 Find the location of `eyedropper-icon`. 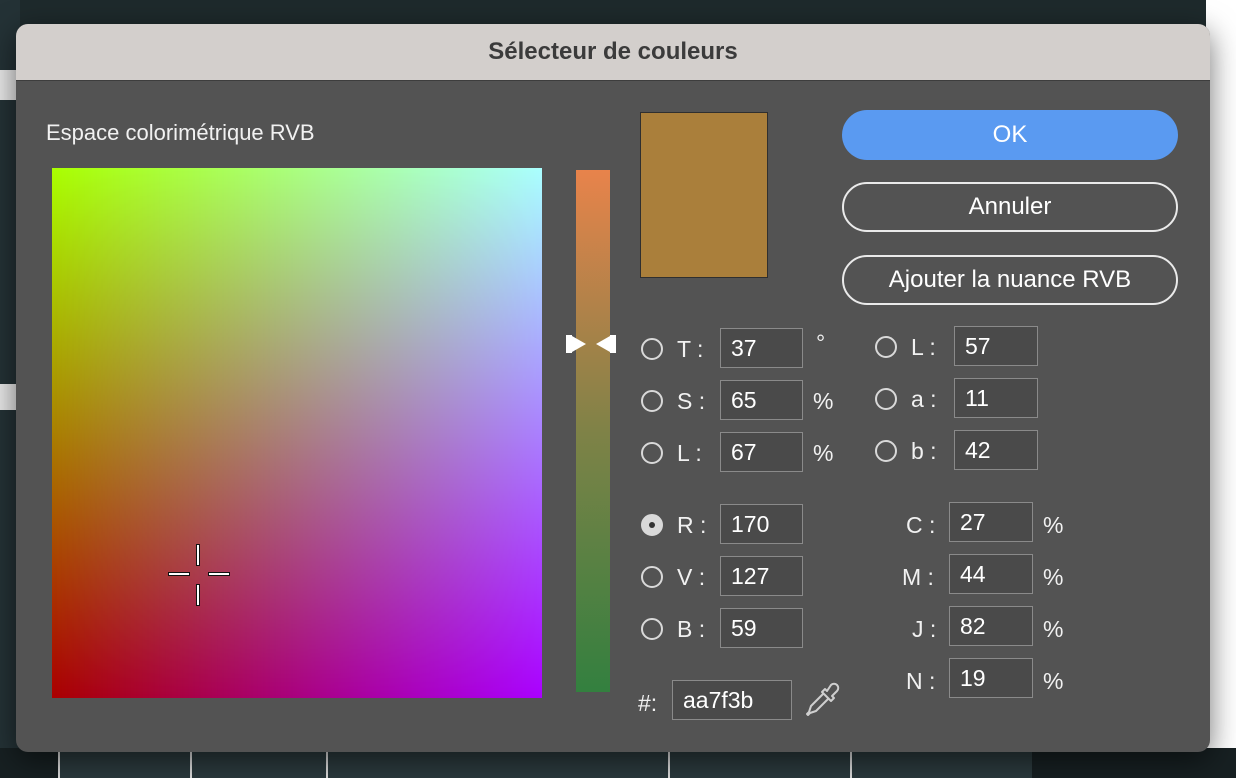

eyedropper-icon is located at coordinates (822, 700).